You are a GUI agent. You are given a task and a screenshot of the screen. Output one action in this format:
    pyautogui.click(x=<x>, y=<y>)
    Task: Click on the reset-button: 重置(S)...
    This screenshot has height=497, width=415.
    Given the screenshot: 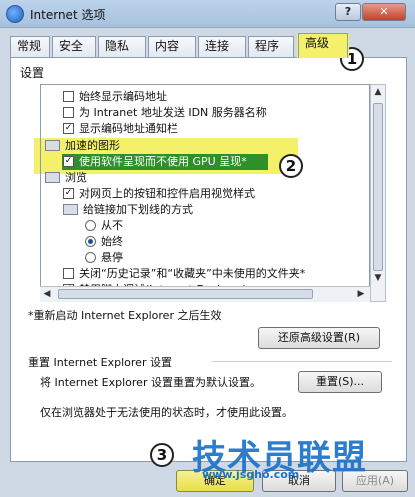 What is the action you would take?
    pyautogui.click(x=340, y=382)
    